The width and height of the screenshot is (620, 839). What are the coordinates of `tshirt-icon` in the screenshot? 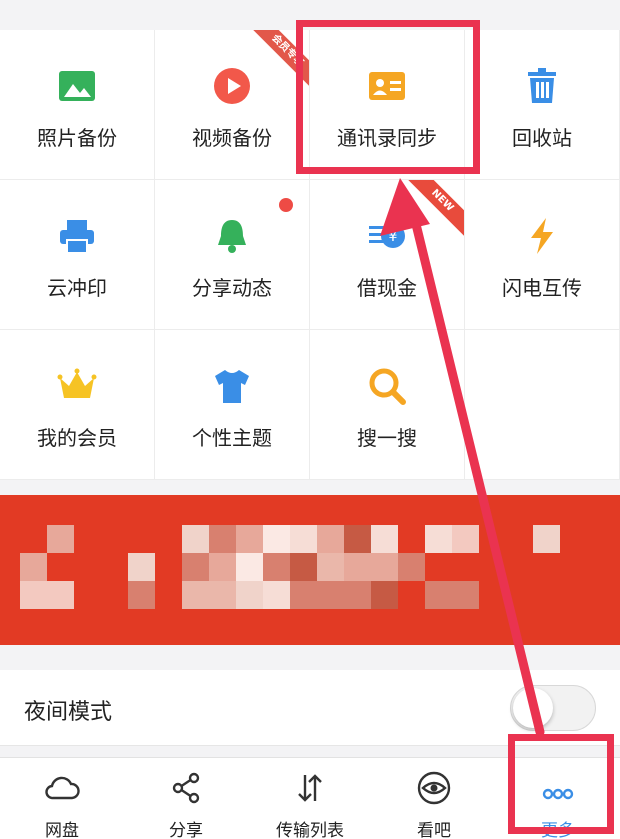 It's located at (232, 386).